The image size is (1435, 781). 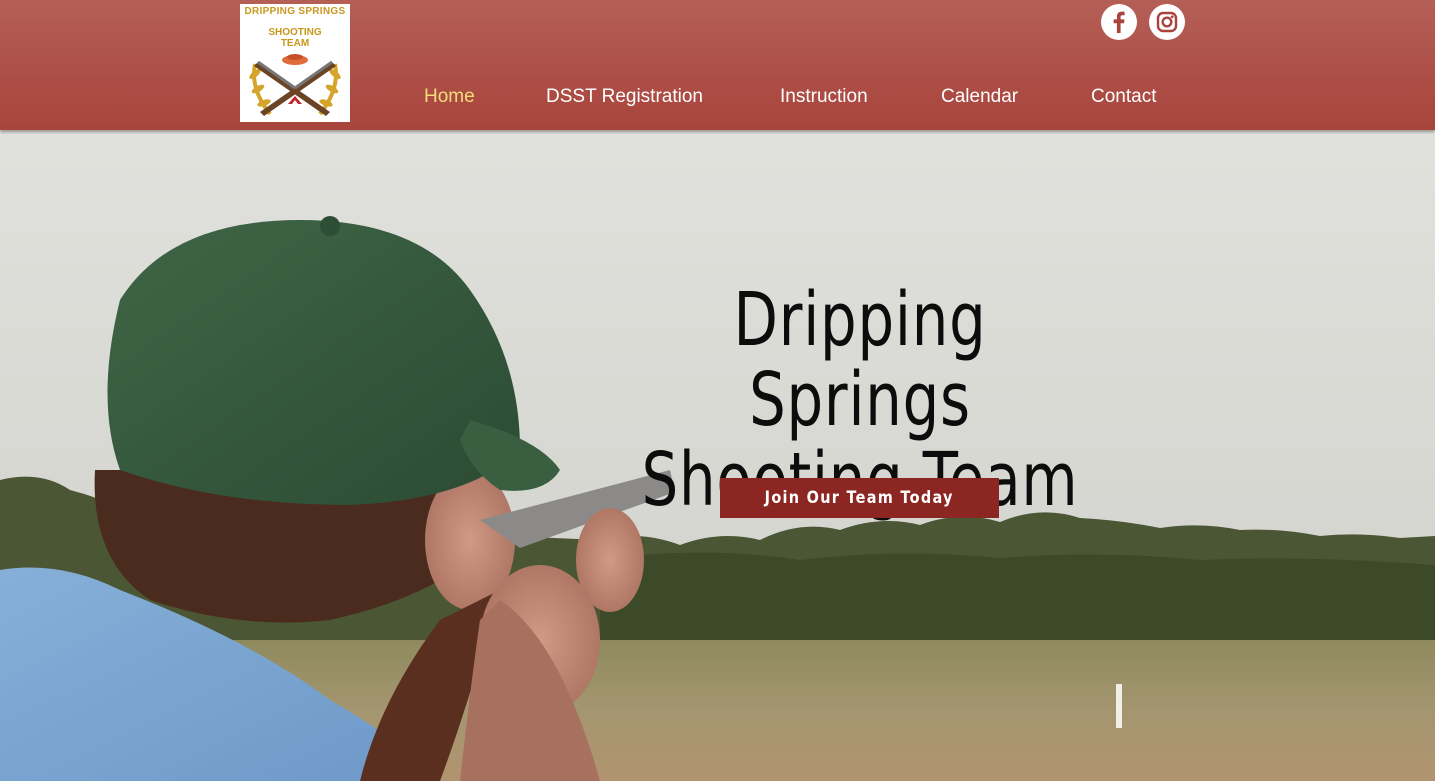 I want to click on facebook-link, so click(x=1119, y=22).